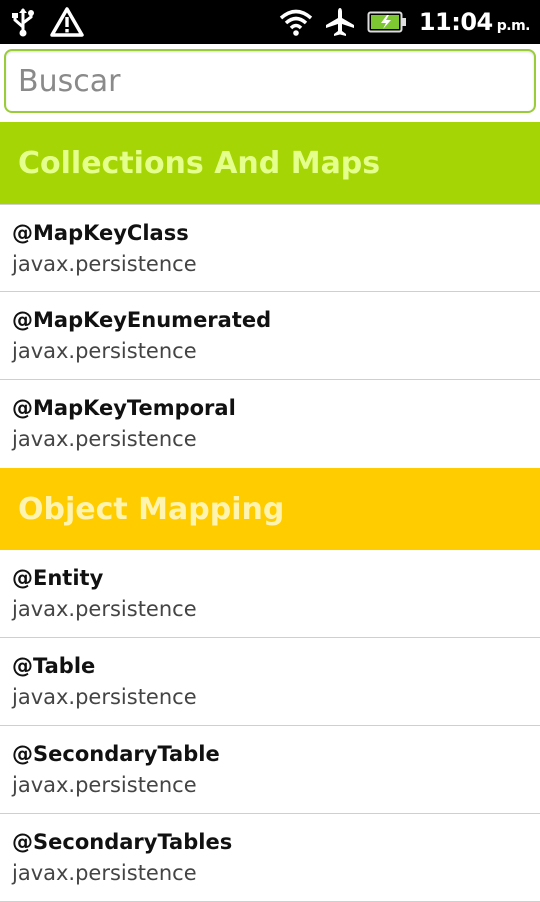  I want to click on section-header-object-mapping: Object Mapping, so click(270, 509).